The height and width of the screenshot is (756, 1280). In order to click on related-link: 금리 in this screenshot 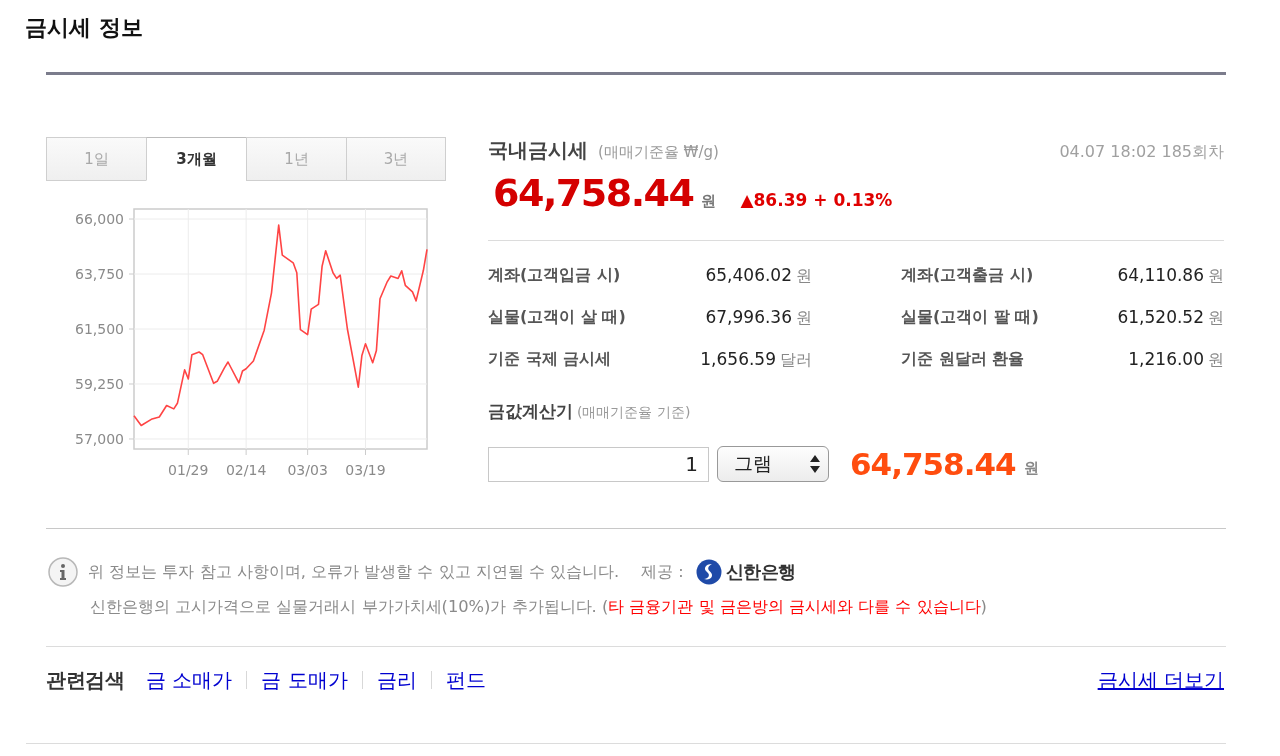, I will do `click(396, 680)`.